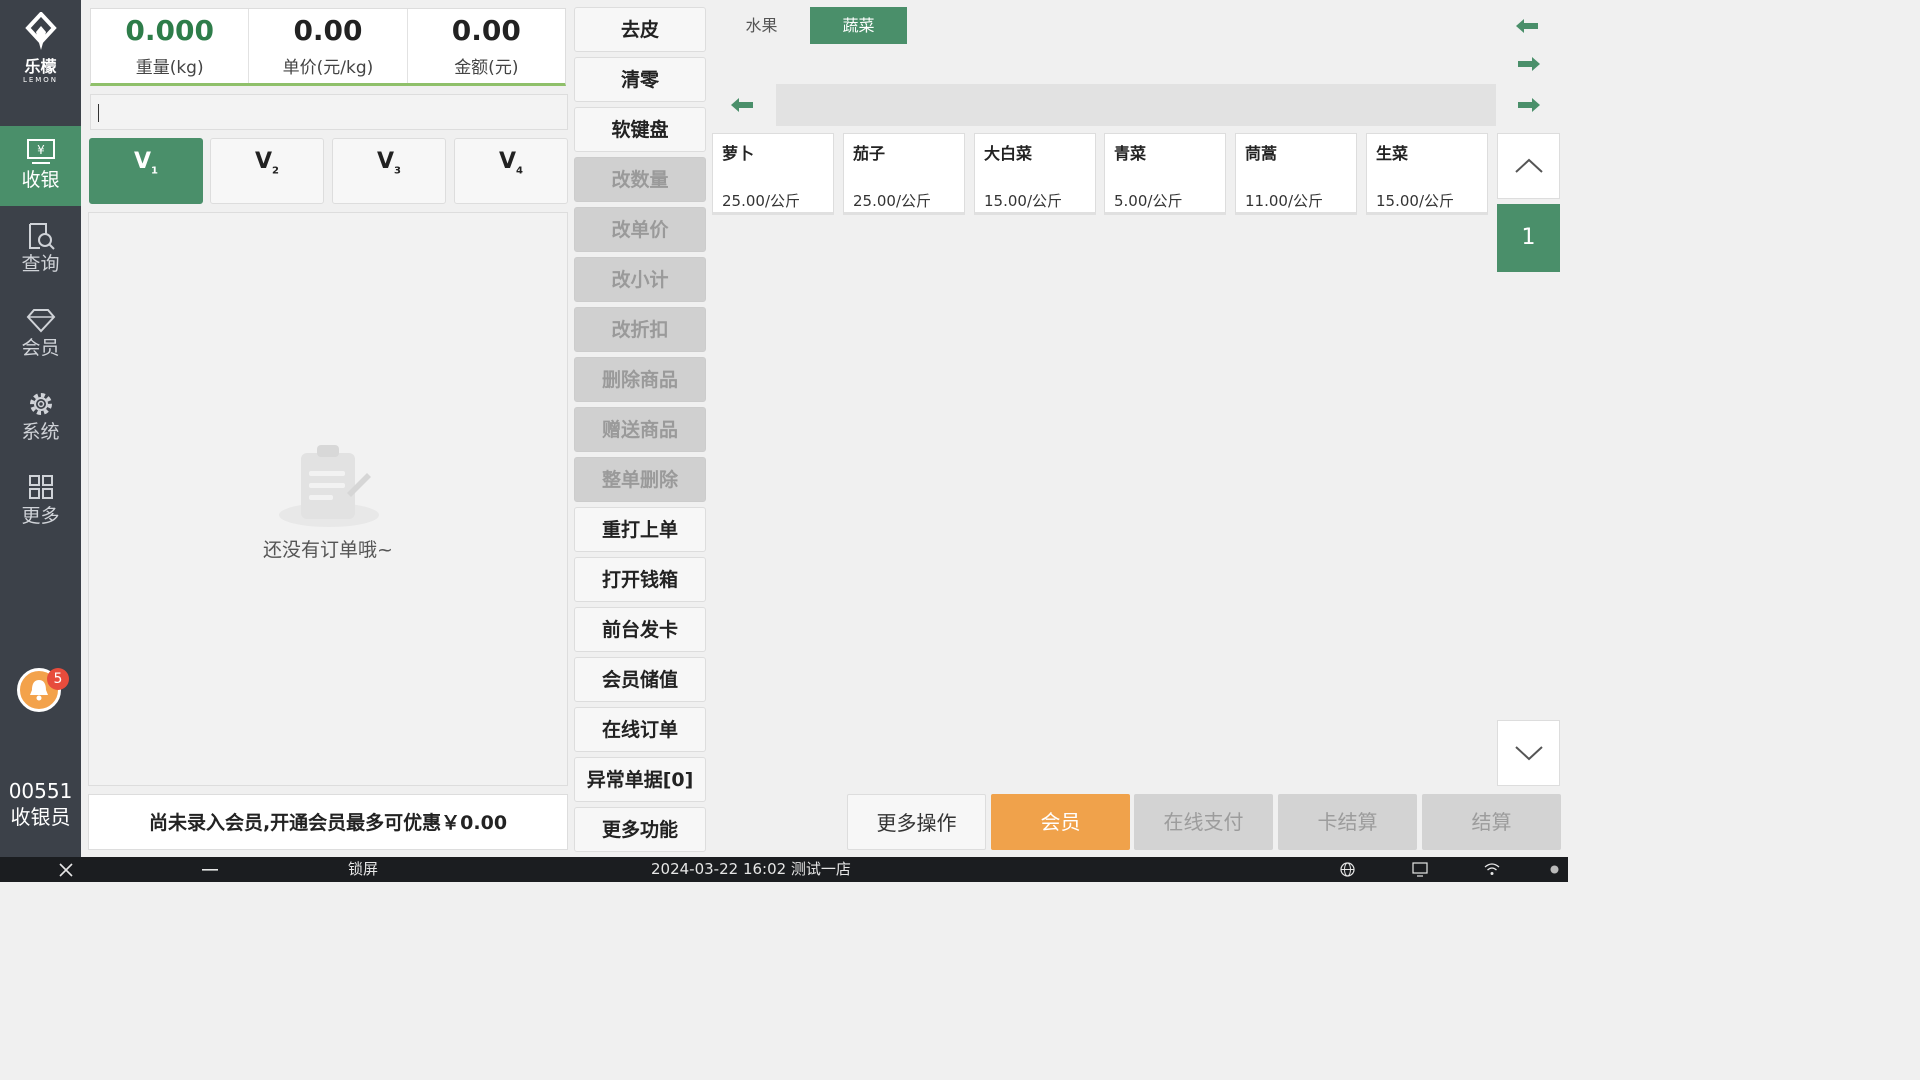 Image resolution: width=1920 pixels, height=1080 pixels. I want to click on product-name: 青菜, so click(1130, 153).